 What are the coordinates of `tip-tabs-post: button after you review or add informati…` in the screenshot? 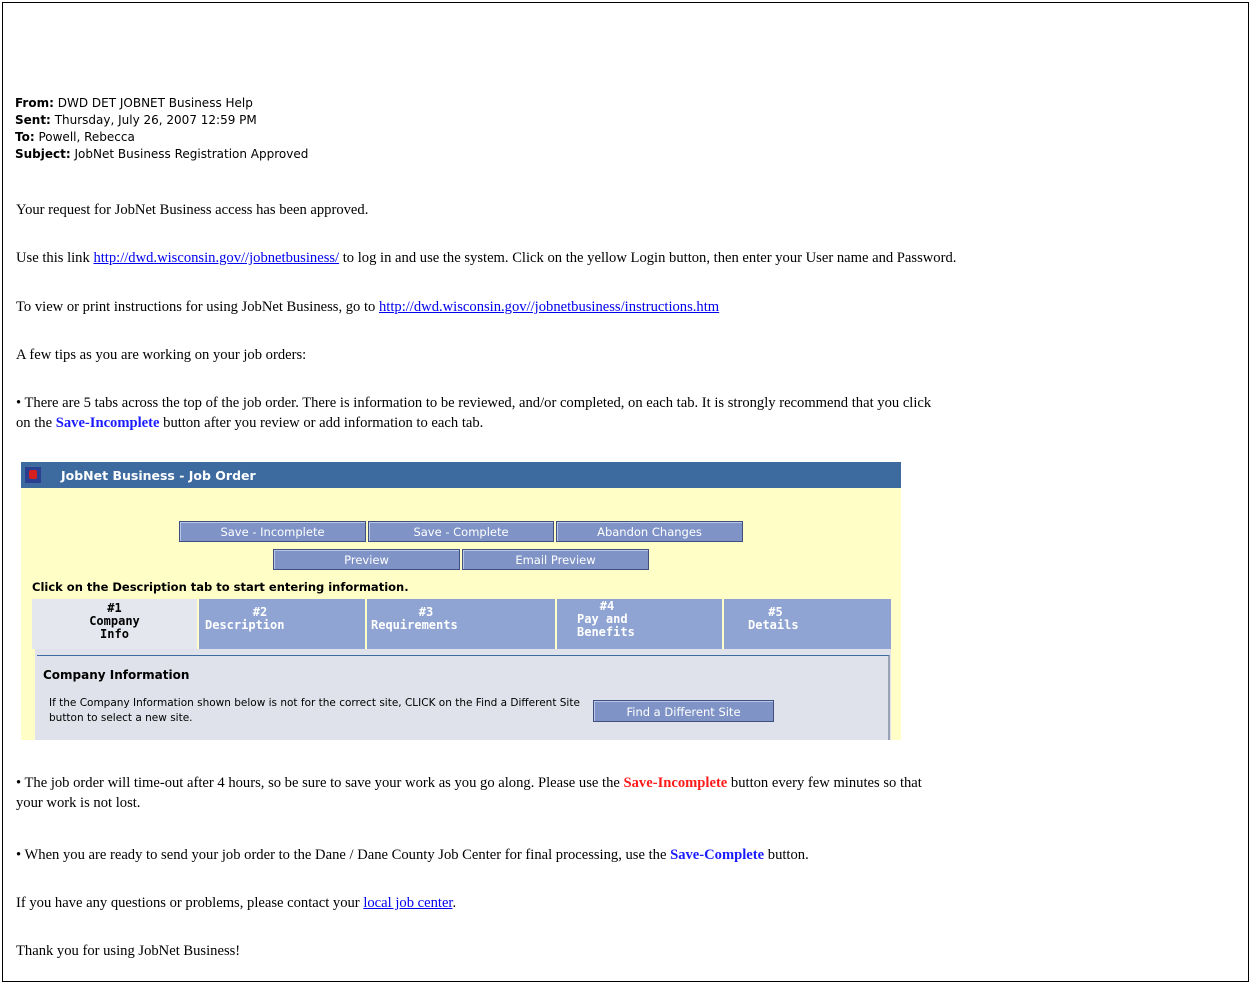 It's located at (321, 423).